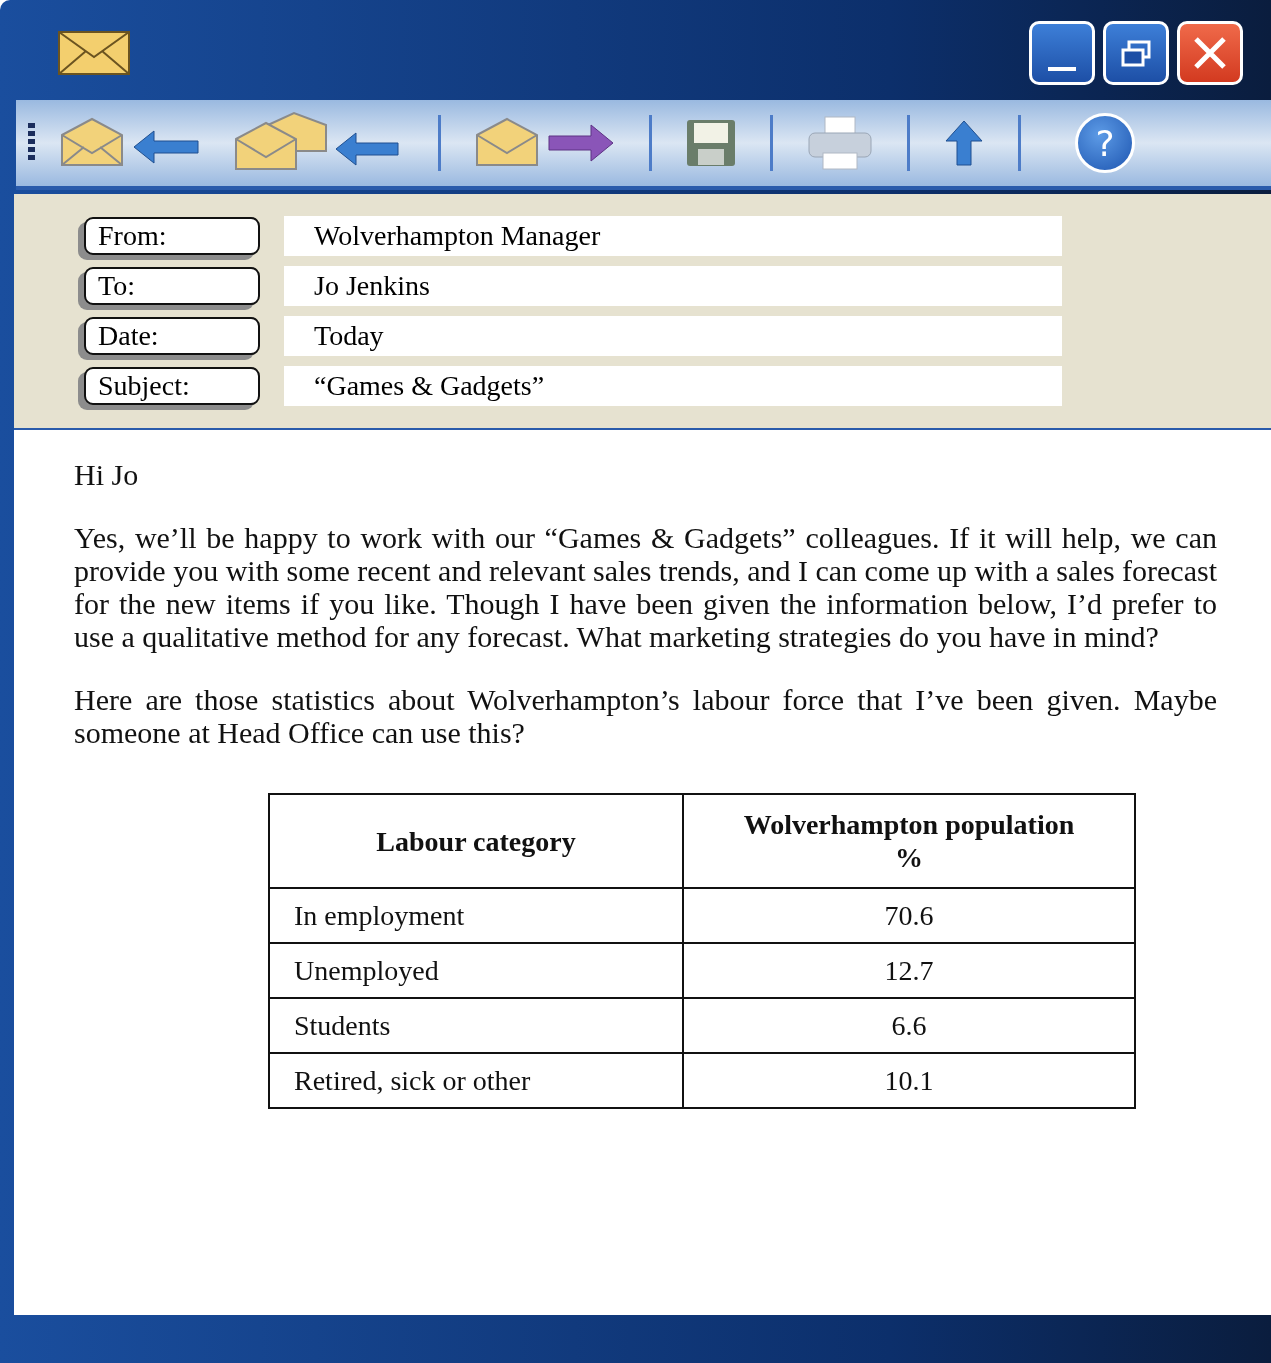 This screenshot has width=1271, height=1363. I want to click on table-cell: In employment, so click(476, 915).